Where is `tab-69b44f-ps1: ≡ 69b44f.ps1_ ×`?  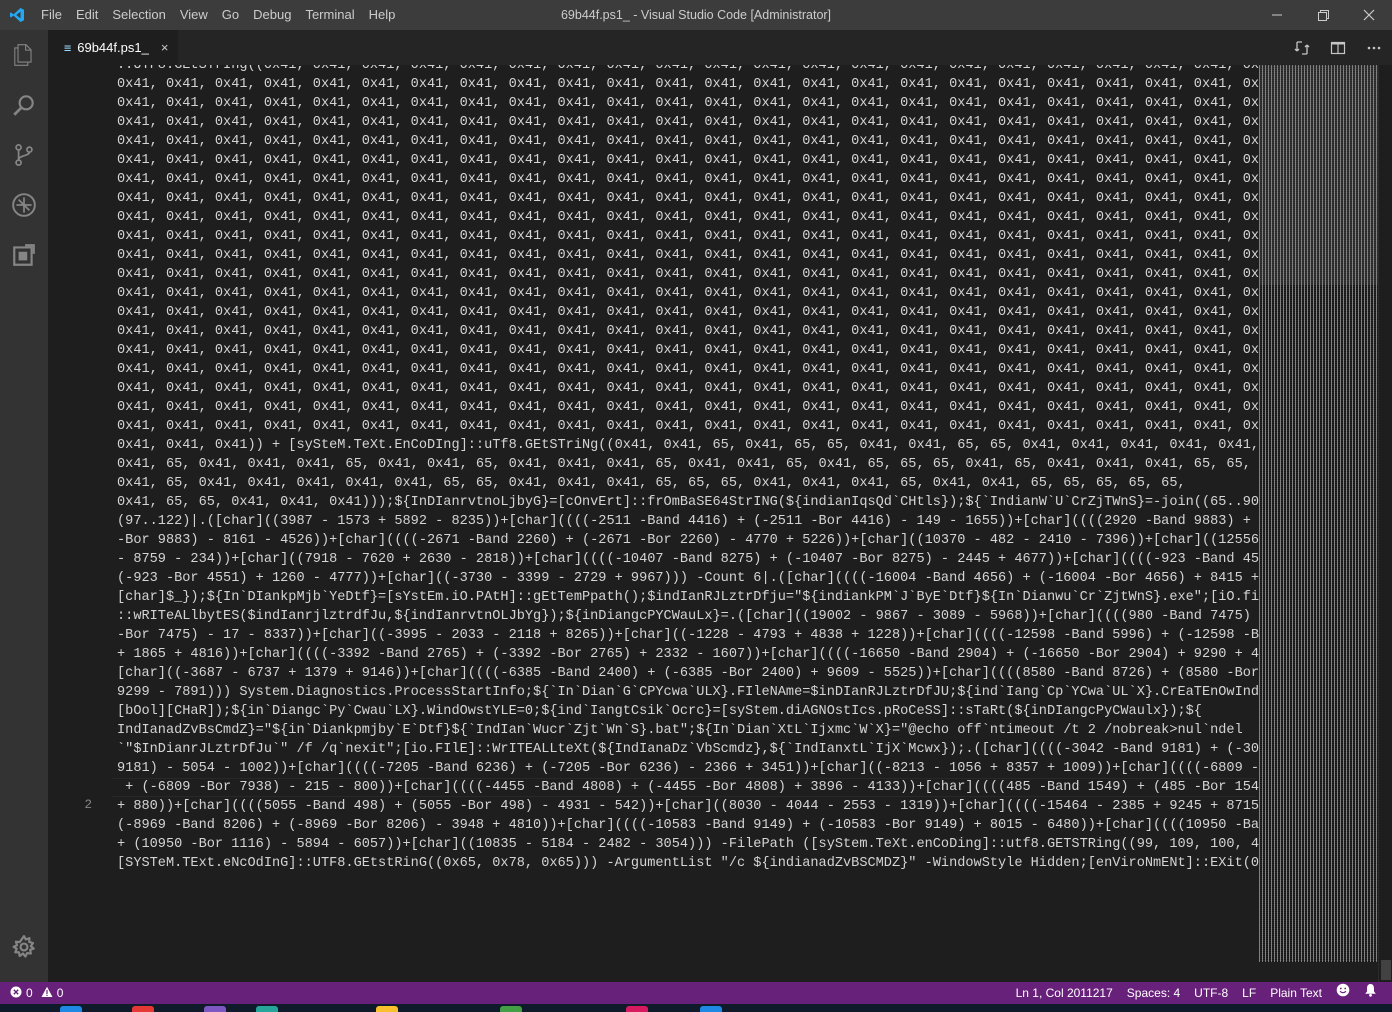
tab-69b44f-ps1: ≡ 69b44f.ps1_ × is located at coordinates (113, 47).